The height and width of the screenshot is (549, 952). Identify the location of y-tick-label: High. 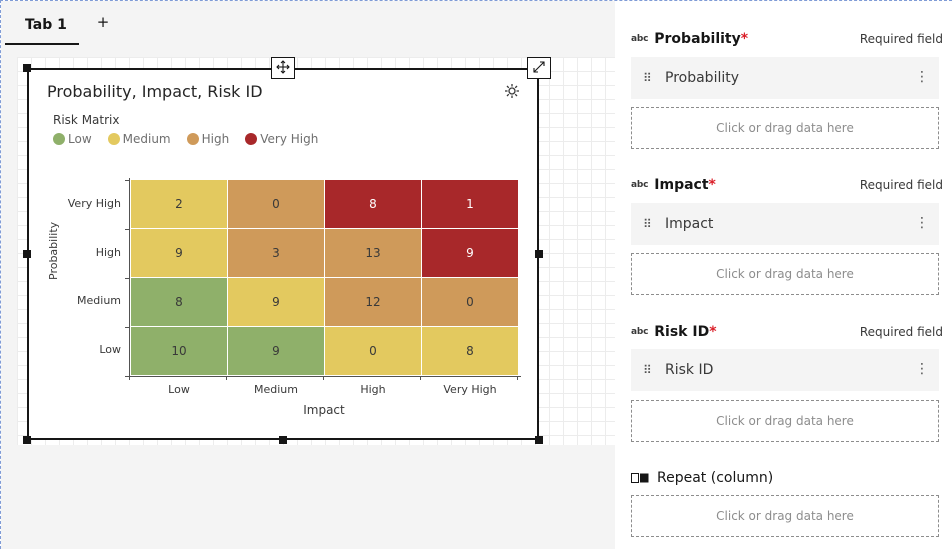
(108, 252).